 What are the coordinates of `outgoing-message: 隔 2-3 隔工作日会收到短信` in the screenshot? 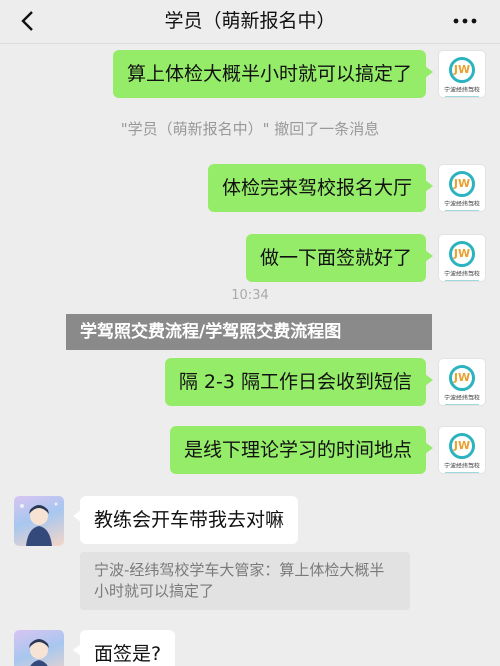 It's located at (299, 382).